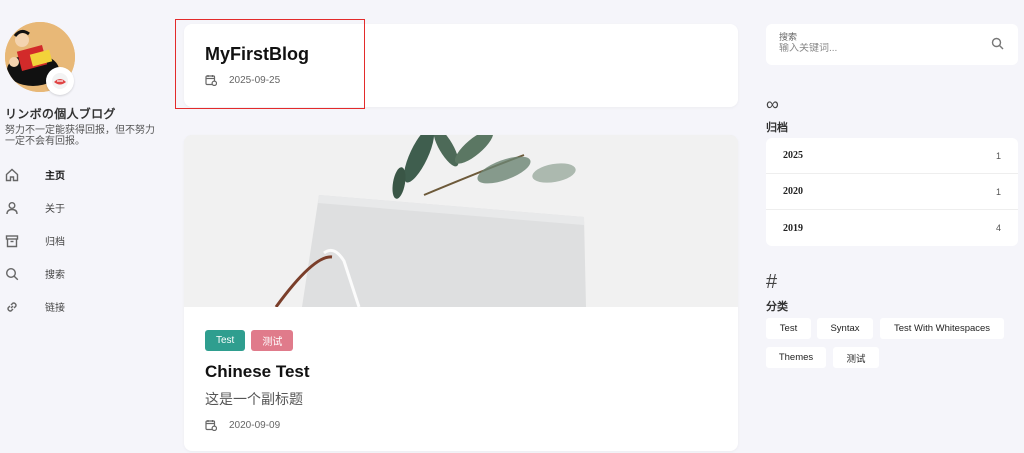 This screenshot has width=1024, height=453. I want to click on link-icon, so click(22, 307).